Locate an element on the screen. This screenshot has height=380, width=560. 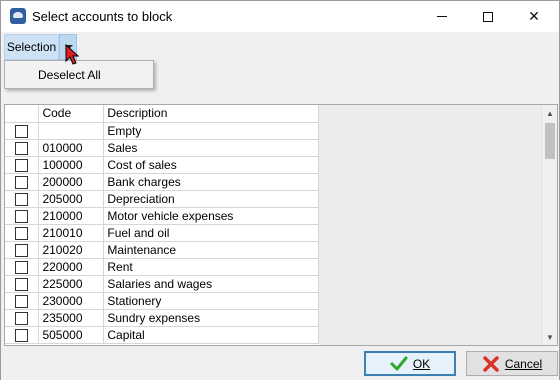
checkmark-icon is located at coordinates (399, 363).